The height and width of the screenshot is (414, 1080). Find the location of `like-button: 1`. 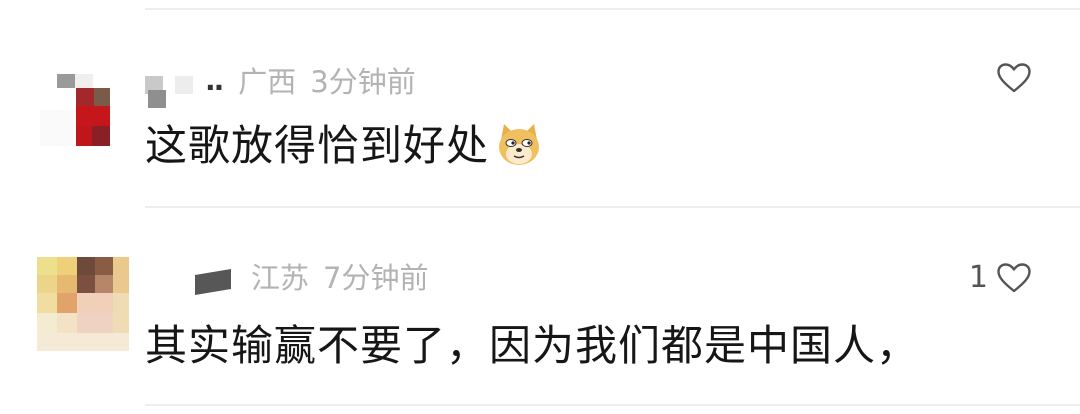

like-button: 1 is located at coordinates (1000, 277).